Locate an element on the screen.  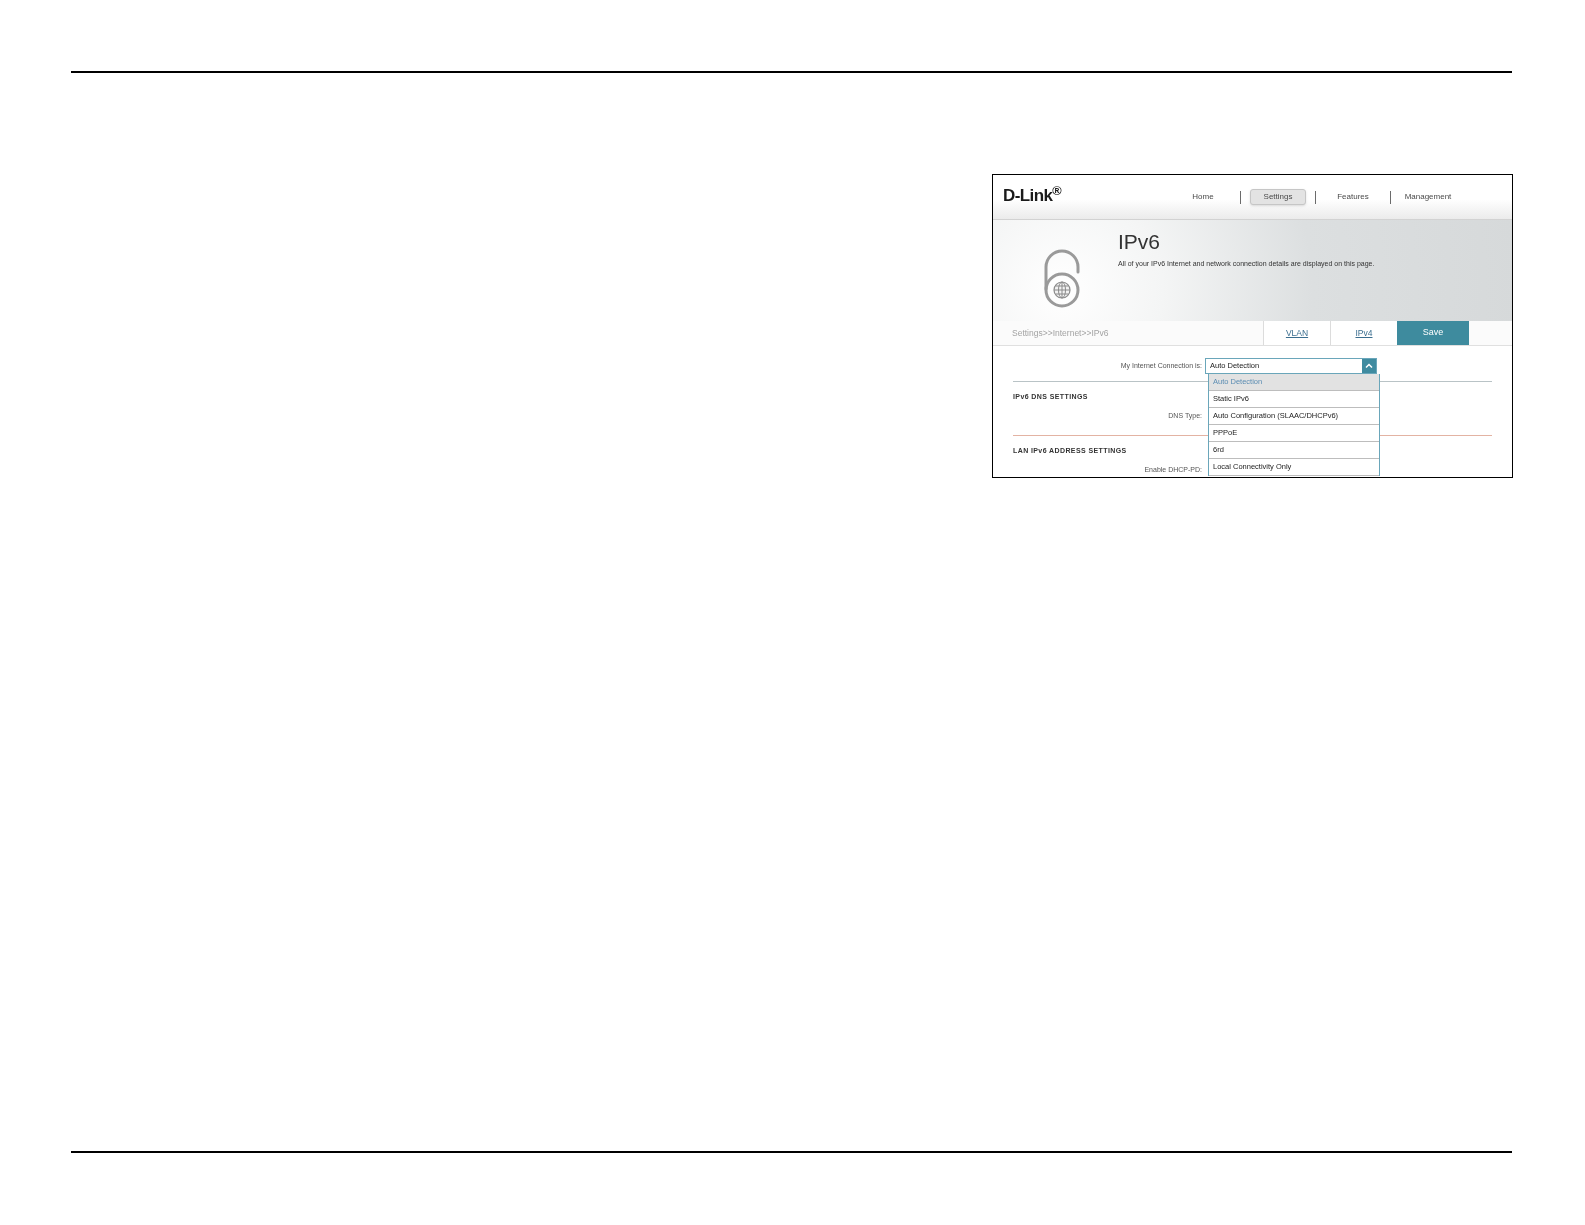
nav-link: VLAN is located at coordinates (1296, 333).